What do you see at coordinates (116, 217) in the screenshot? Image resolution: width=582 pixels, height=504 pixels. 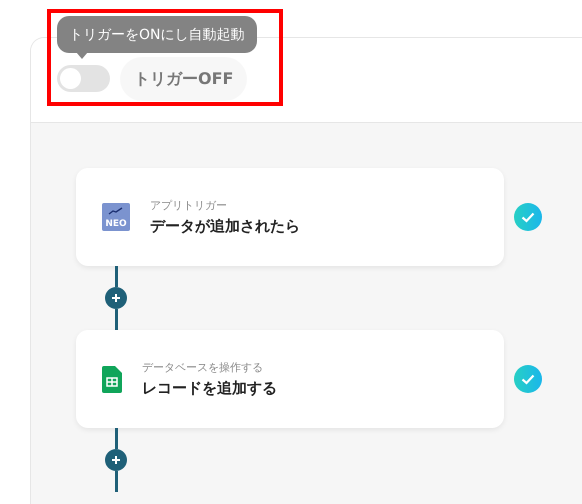 I see `app-logo-icon: NEO` at bounding box center [116, 217].